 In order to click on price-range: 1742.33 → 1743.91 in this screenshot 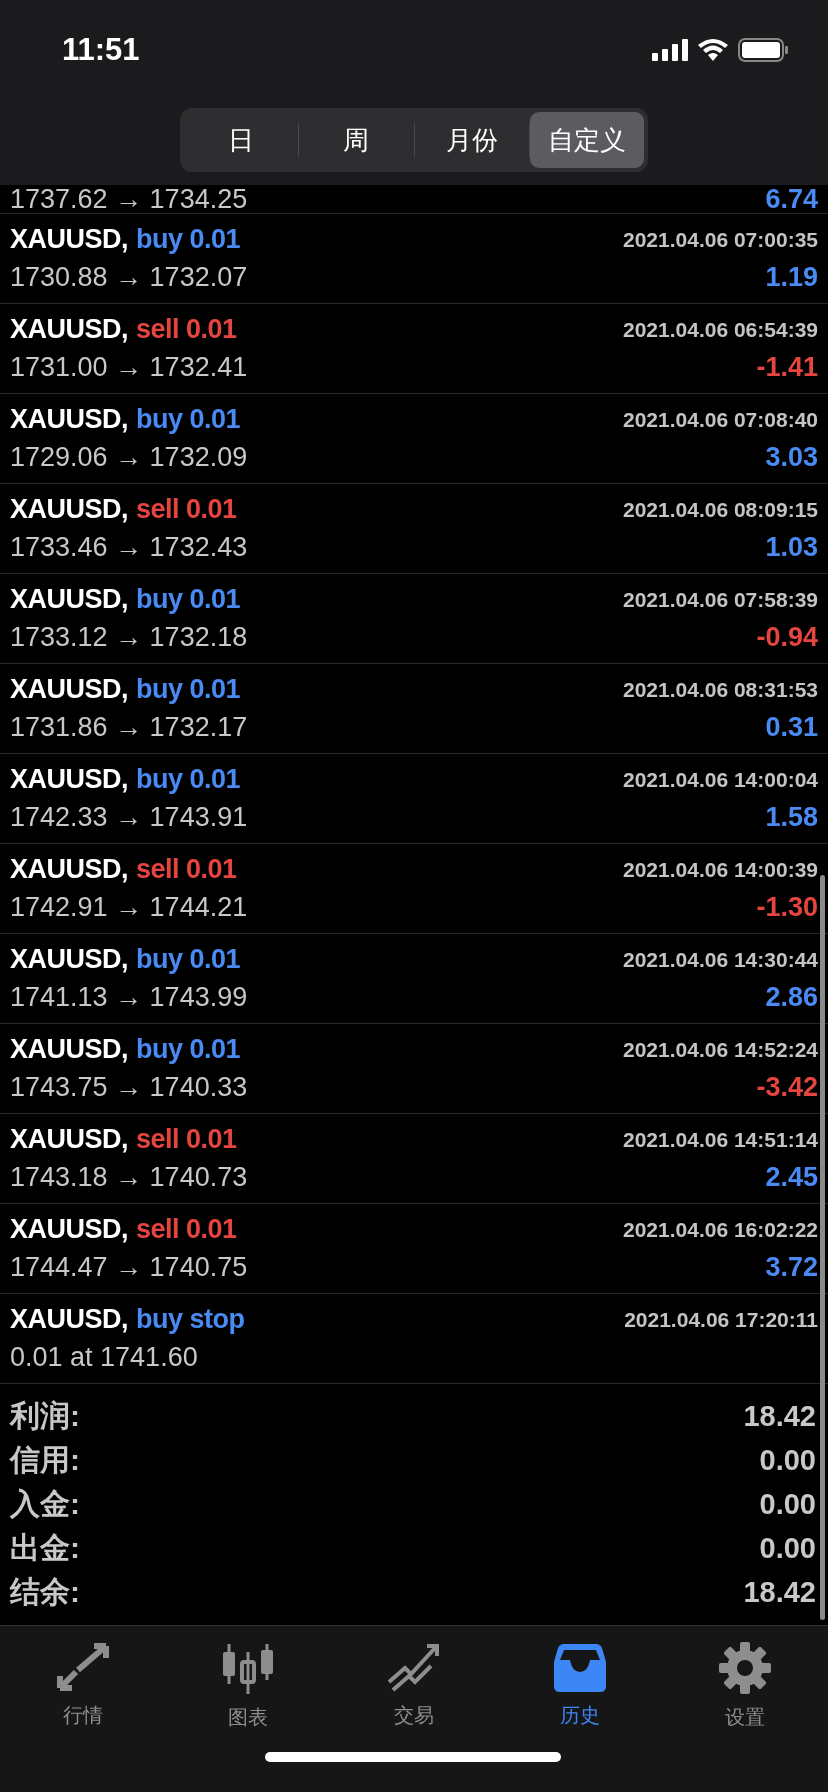, I will do `click(129, 817)`.